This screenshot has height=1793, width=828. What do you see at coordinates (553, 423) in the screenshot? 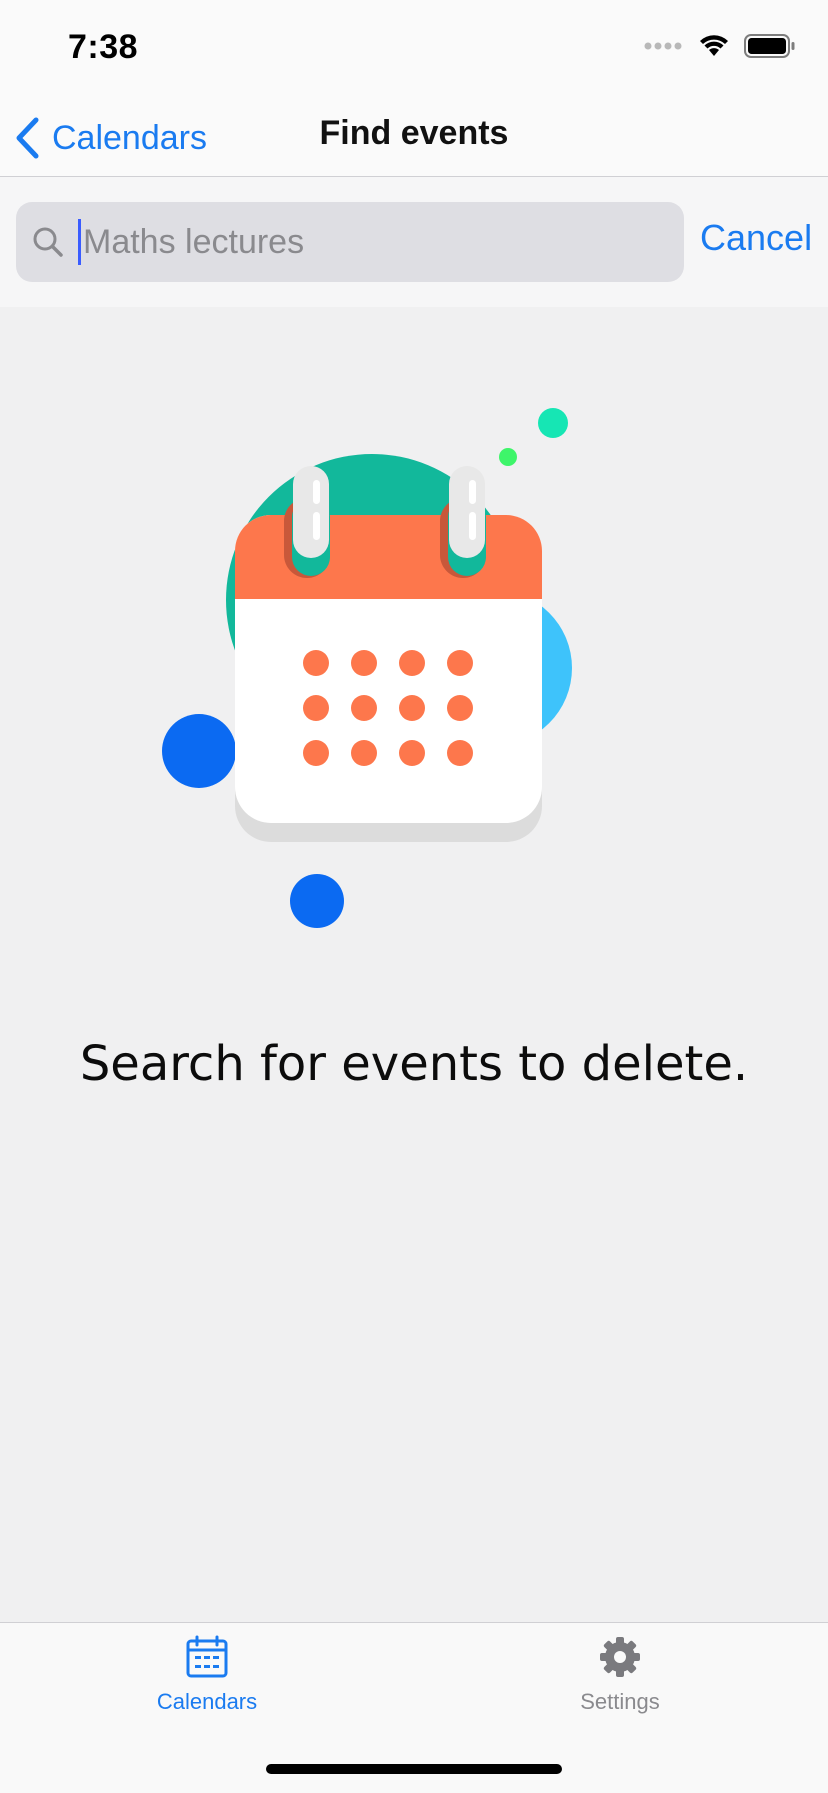
I see `mint-dot` at bounding box center [553, 423].